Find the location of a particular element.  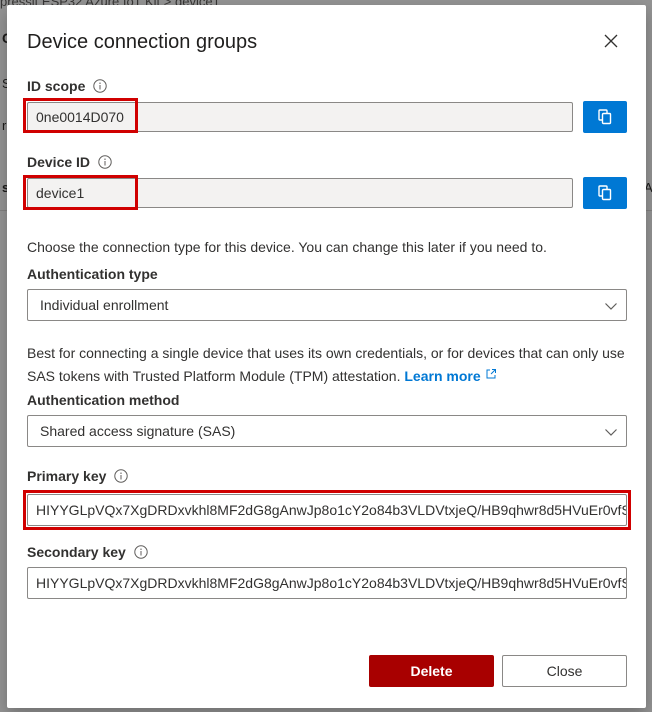

learn-more-link: Learn more is located at coordinates (450, 376).